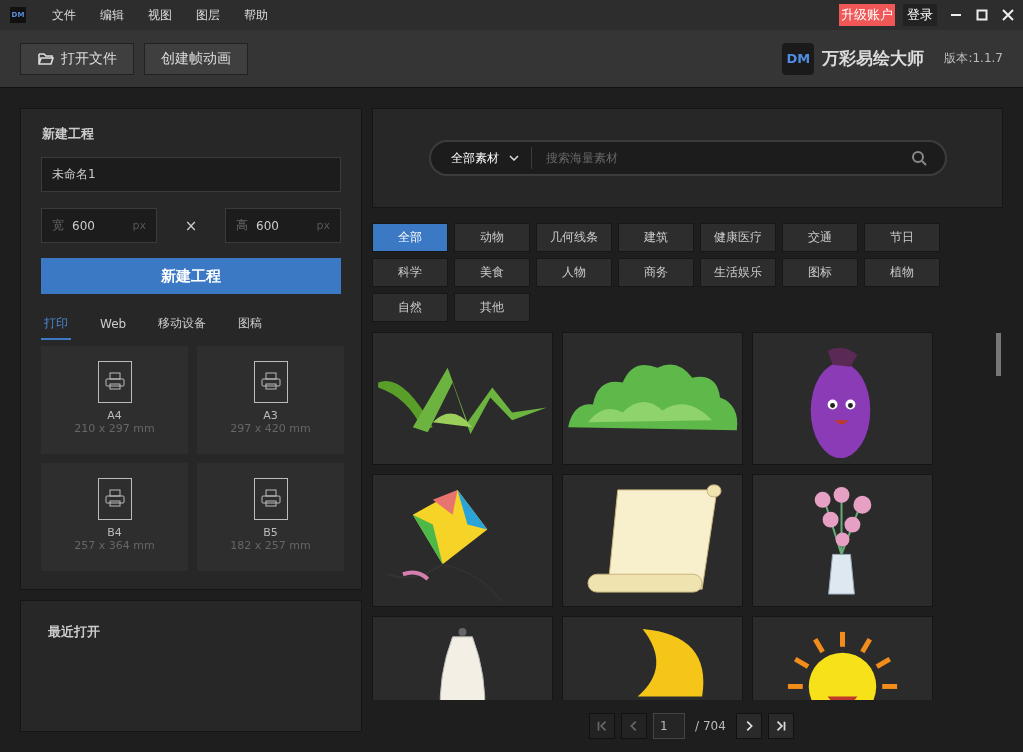 Image resolution: width=1023 pixels, height=752 pixels. What do you see at coordinates (250, 324) in the screenshot?
I see `preset-tab: 图稿` at bounding box center [250, 324].